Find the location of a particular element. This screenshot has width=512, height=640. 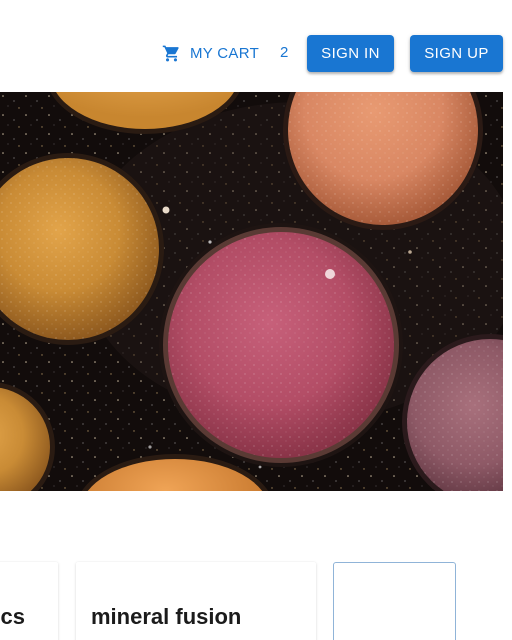

top-app-bar: MY CART 2 SIGN IN SIGN UP is located at coordinates (256, 46).